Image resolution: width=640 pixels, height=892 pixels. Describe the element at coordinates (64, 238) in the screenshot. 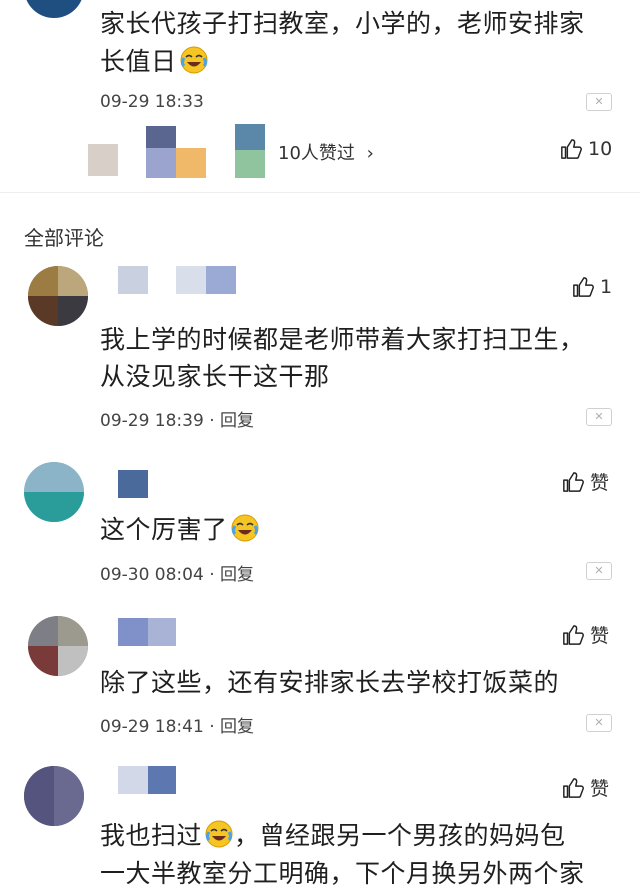

I see `section-title: 全部评论` at that location.